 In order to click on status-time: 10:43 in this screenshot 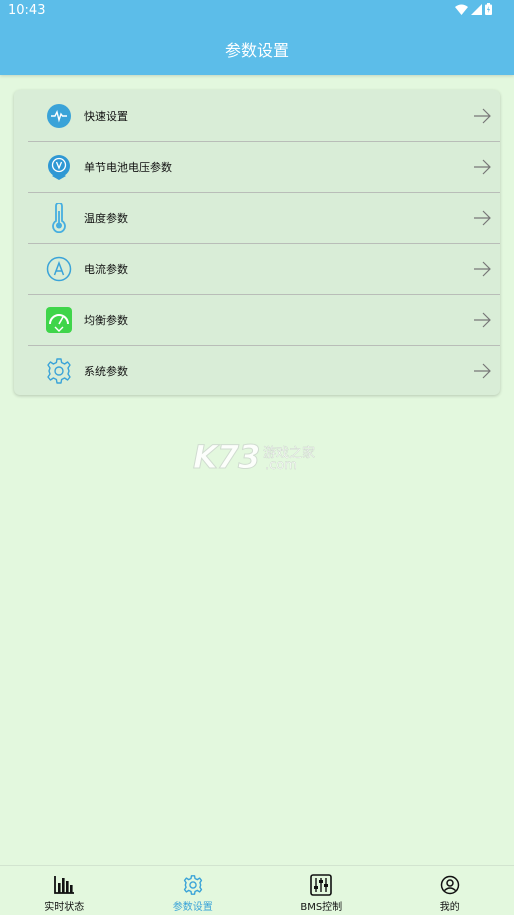, I will do `click(26, 10)`.